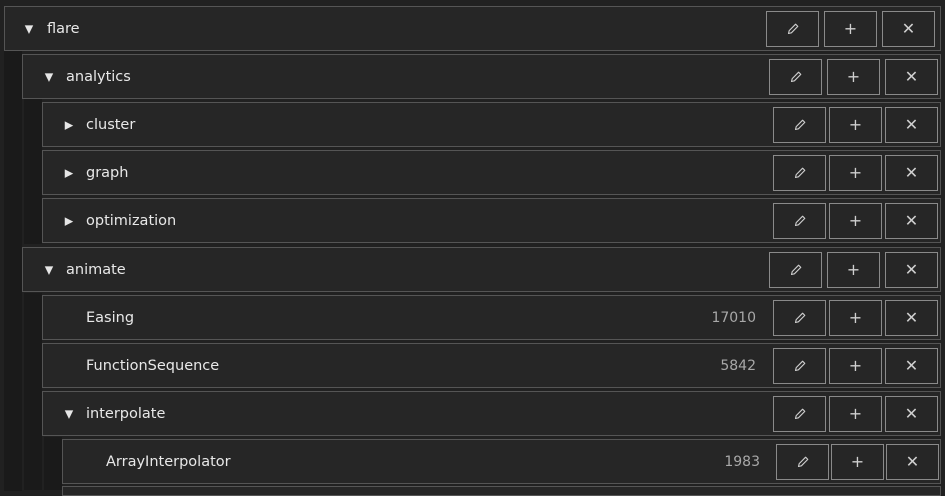 This screenshot has width=945, height=496. What do you see at coordinates (153, 365) in the screenshot?
I see `node-label: FunctionSequence` at bounding box center [153, 365].